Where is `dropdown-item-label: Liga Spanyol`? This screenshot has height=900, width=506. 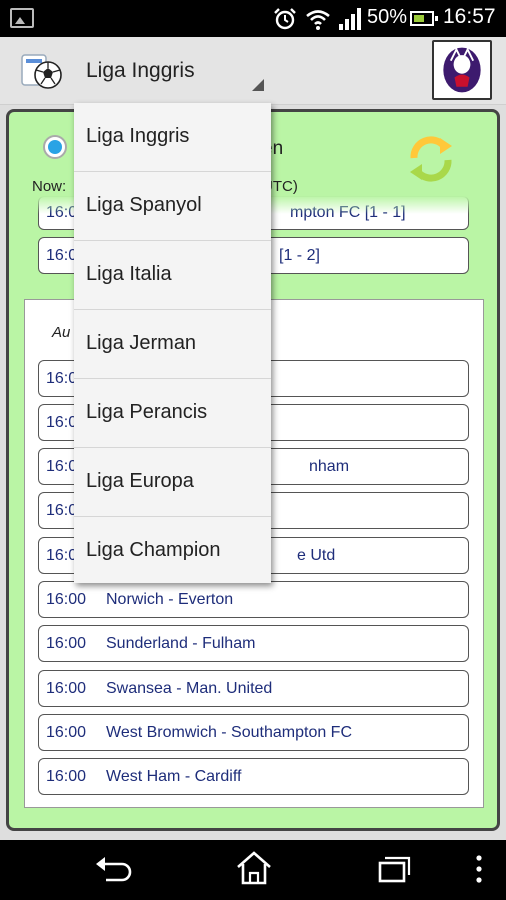 dropdown-item-label: Liga Spanyol is located at coordinates (144, 205).